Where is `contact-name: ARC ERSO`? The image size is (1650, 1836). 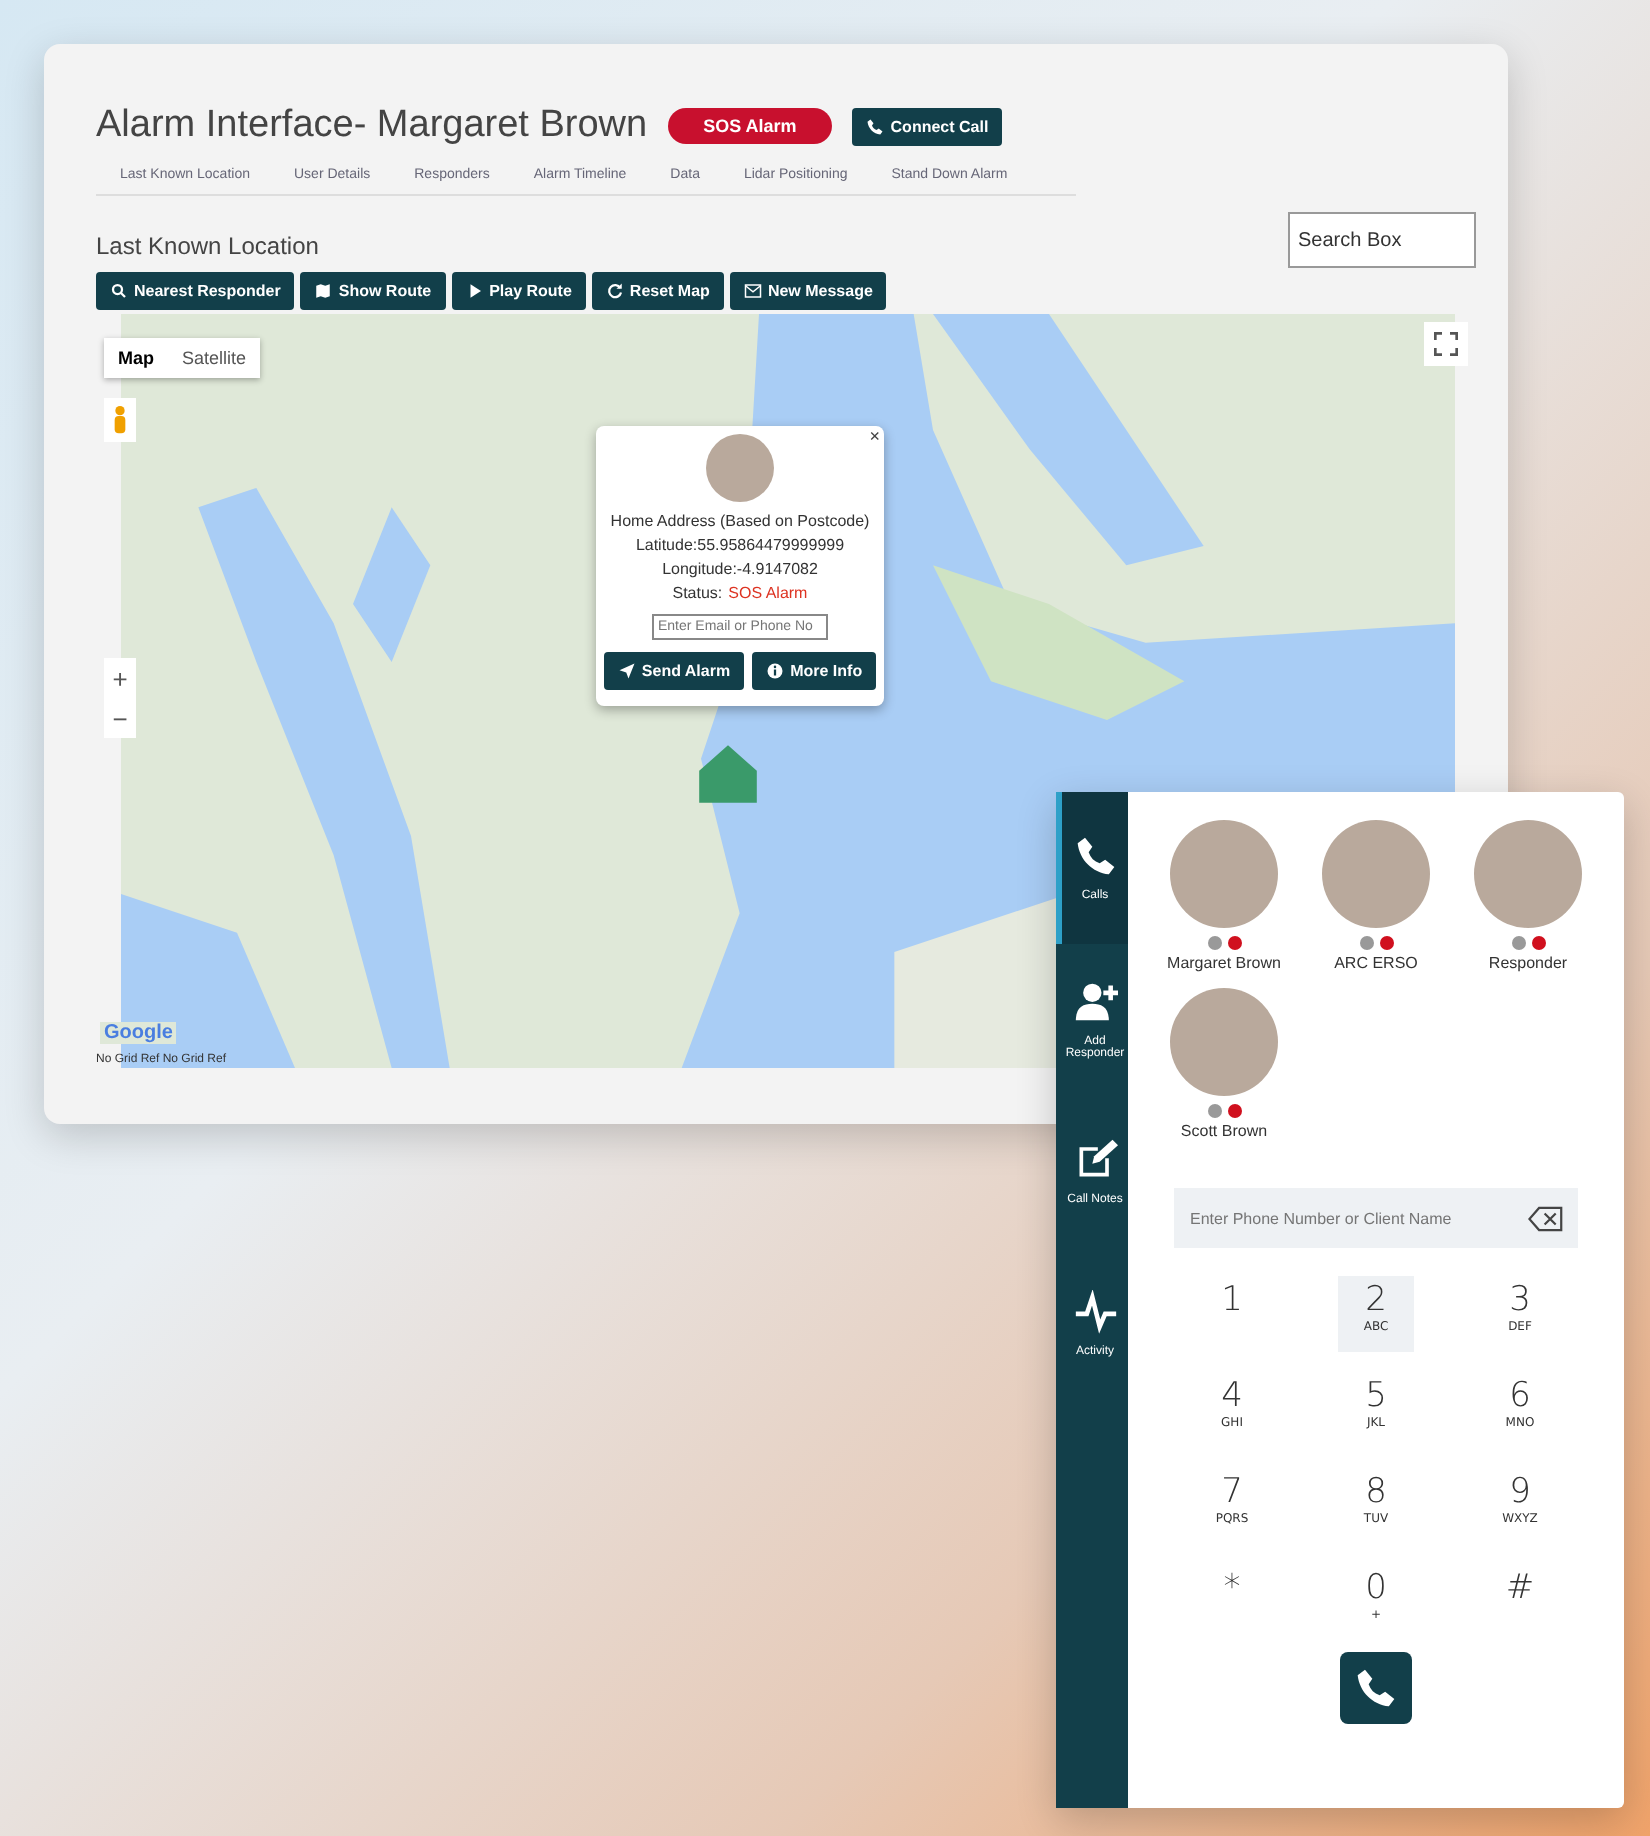 contact-name: ARC ERSO is located at coordinates (1376, 963).